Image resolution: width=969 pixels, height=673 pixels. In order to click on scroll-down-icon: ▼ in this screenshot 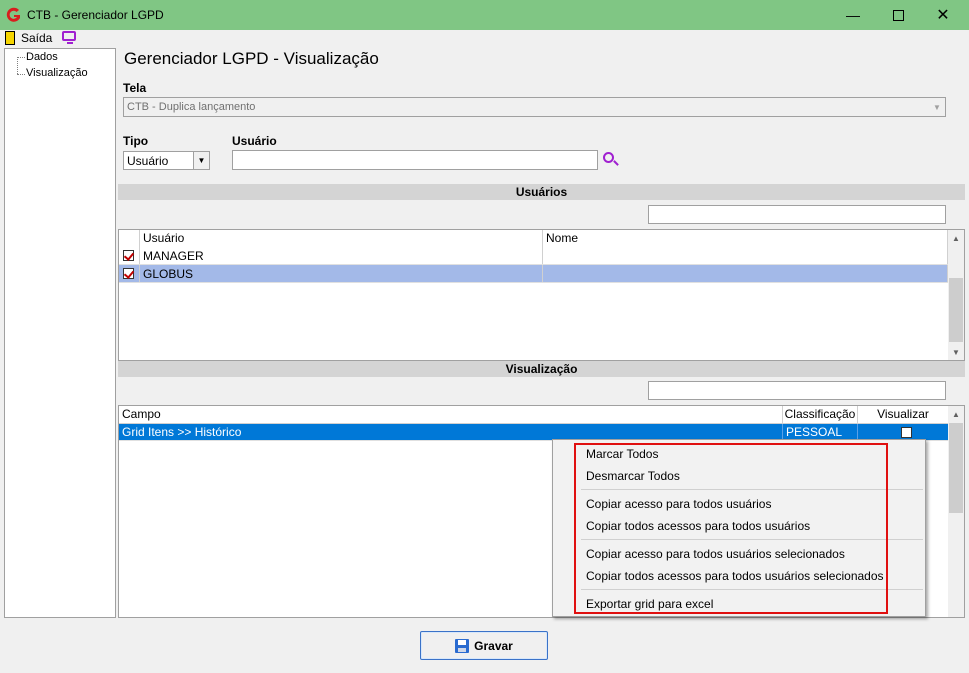, I will do `click(956, 352)`.